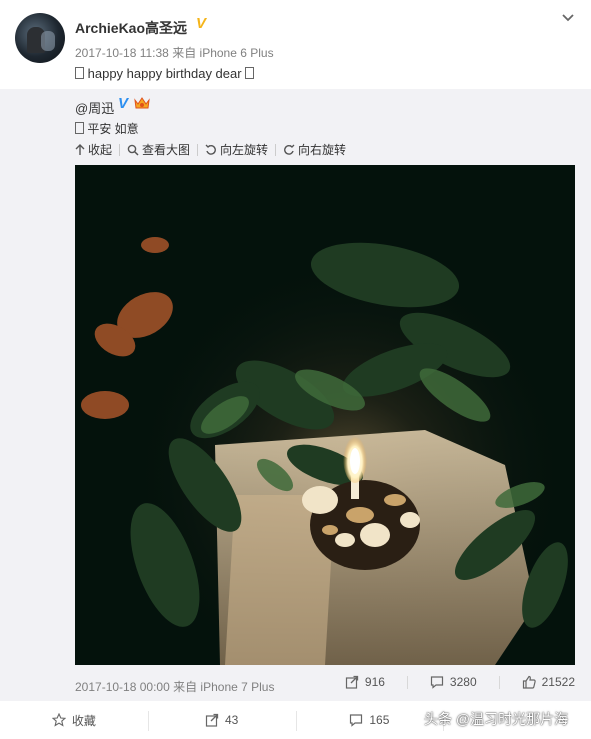  I want to click on chevron-down-icon, so click(568, 18).